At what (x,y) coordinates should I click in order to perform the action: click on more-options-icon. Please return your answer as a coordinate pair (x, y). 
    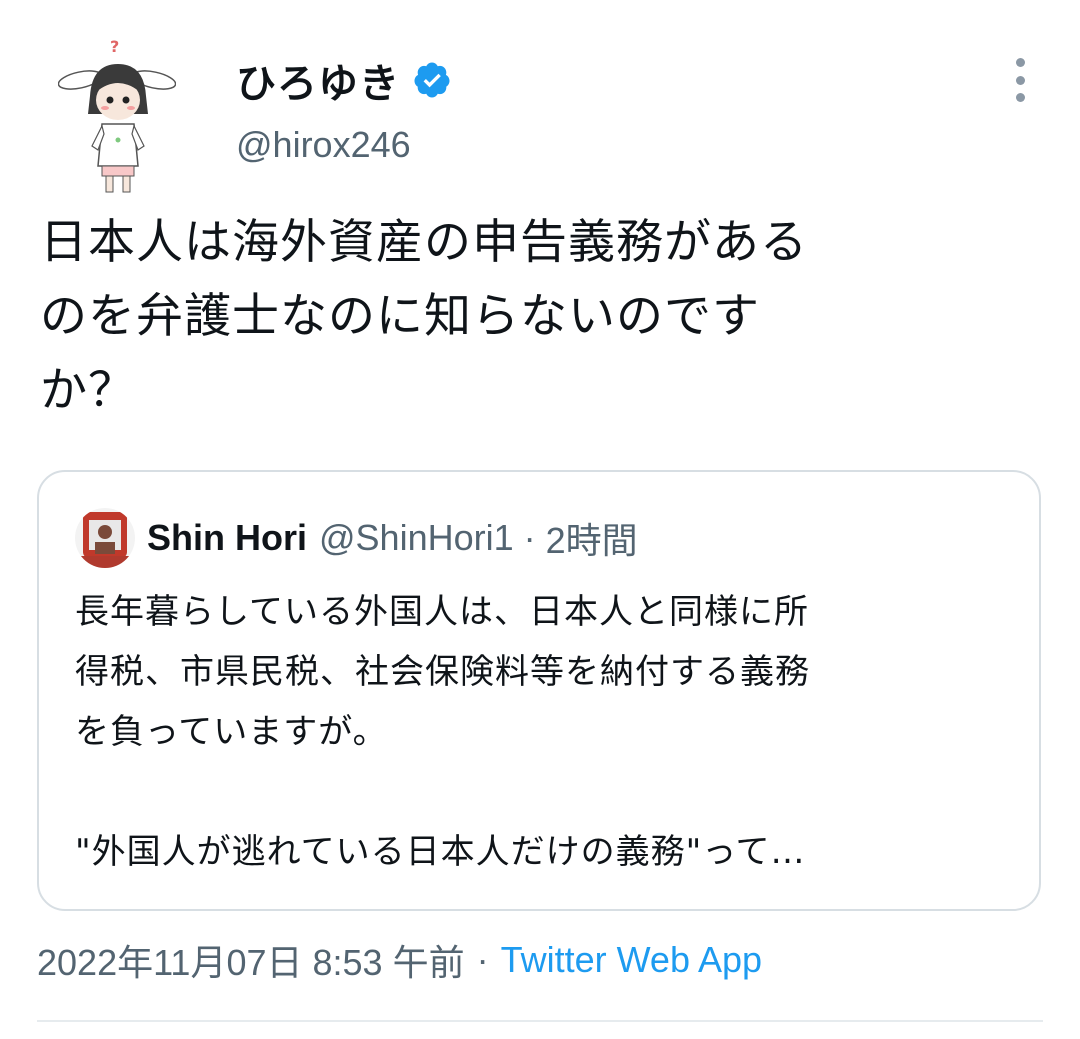
    Looking at the image, I should click on (1020, 80).